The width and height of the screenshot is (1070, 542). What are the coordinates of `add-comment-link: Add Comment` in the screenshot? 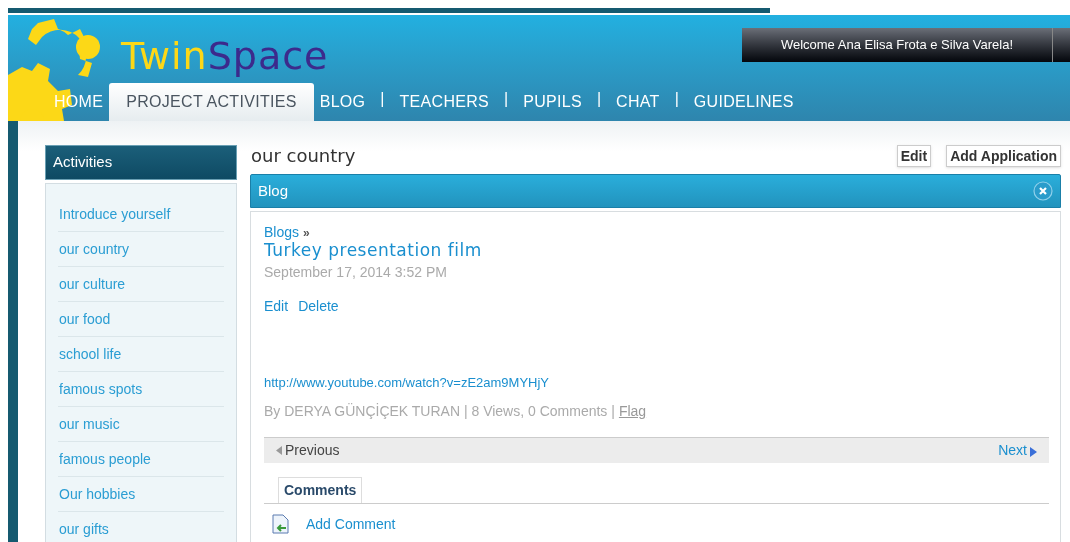 It's located at (351, 524).